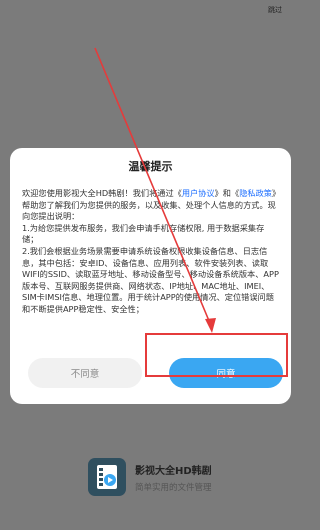 This screenshot has width=320, height=530. I want to click on agree-button: 同意, so click(226, 373).